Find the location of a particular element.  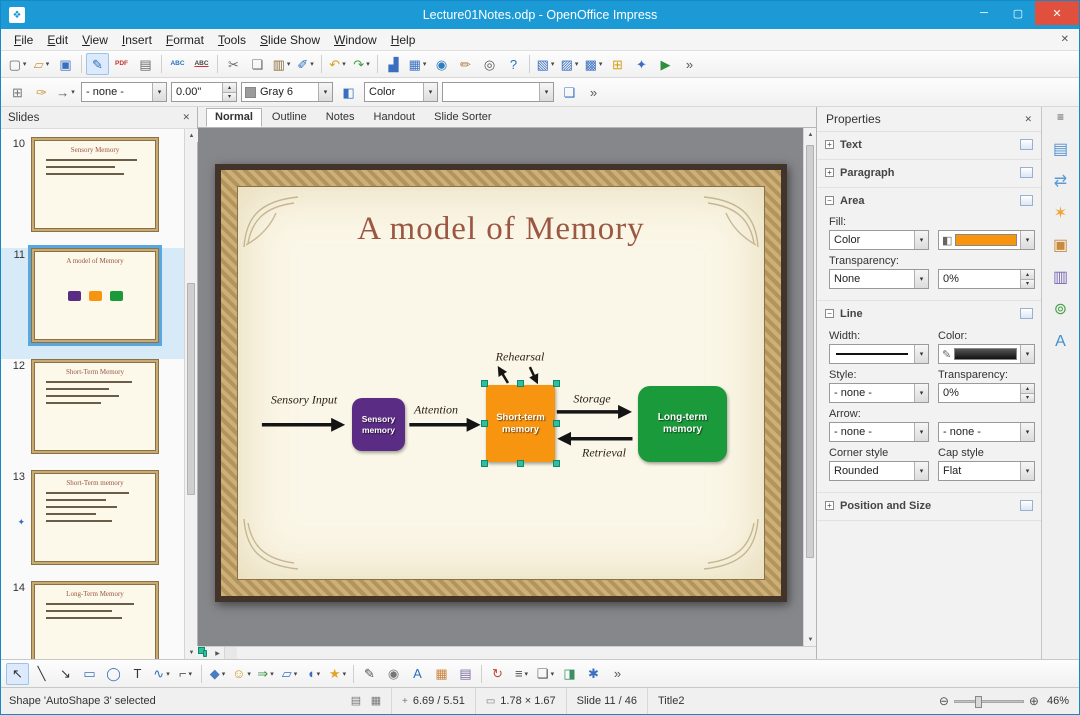

section-line-header: − Line is located at coordinates (929, 313).